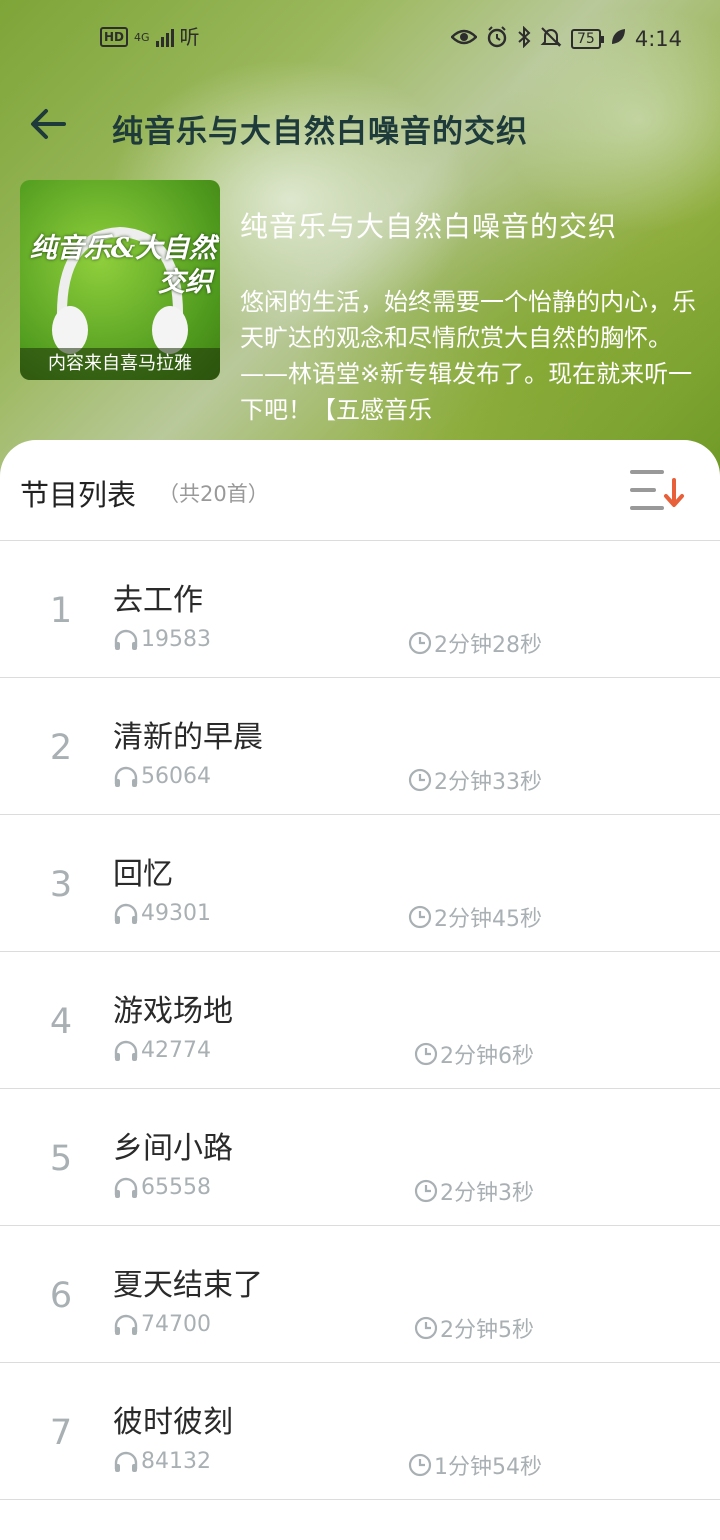 Image resolution: width=720 pixels, height=1540 pixels. Describe the element at coordinates (114, 37) in the screenshot. I see `hd-badge: HD` at that location.